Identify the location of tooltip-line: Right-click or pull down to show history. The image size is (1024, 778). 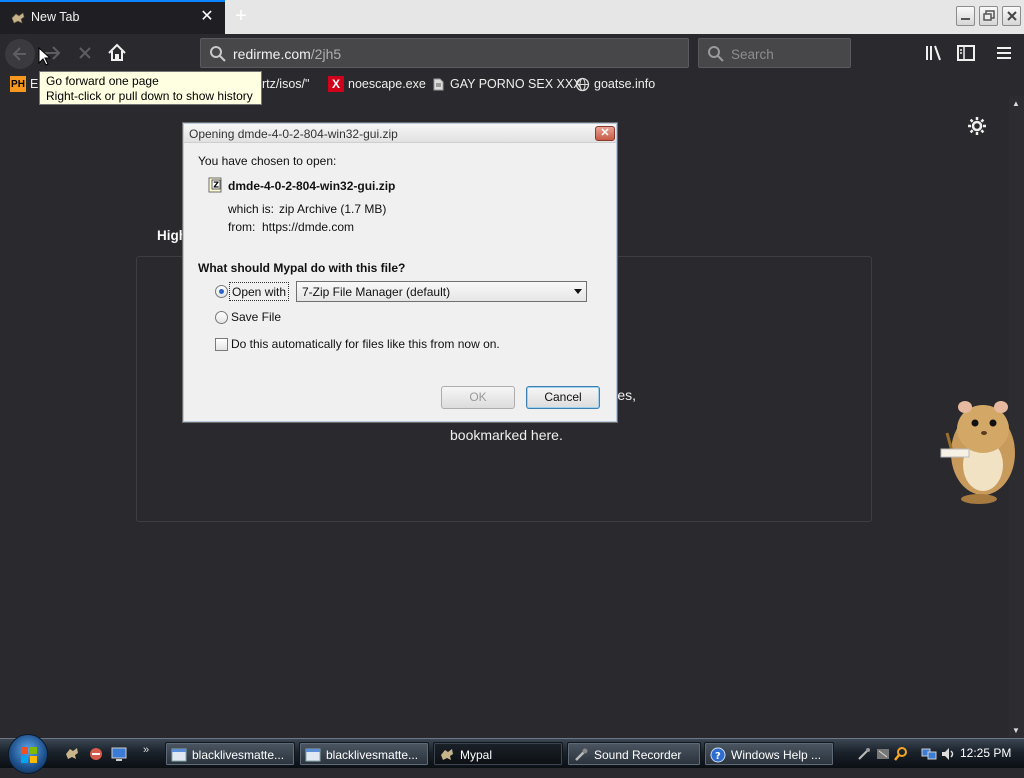
(149, 96).